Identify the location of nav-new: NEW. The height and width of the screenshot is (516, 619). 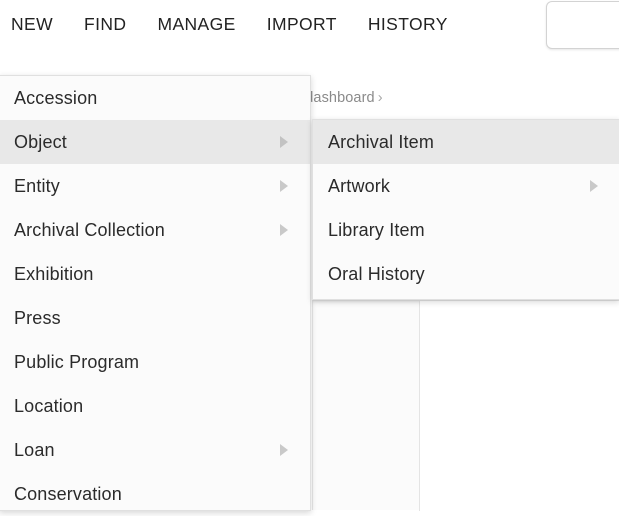
(40, 24).